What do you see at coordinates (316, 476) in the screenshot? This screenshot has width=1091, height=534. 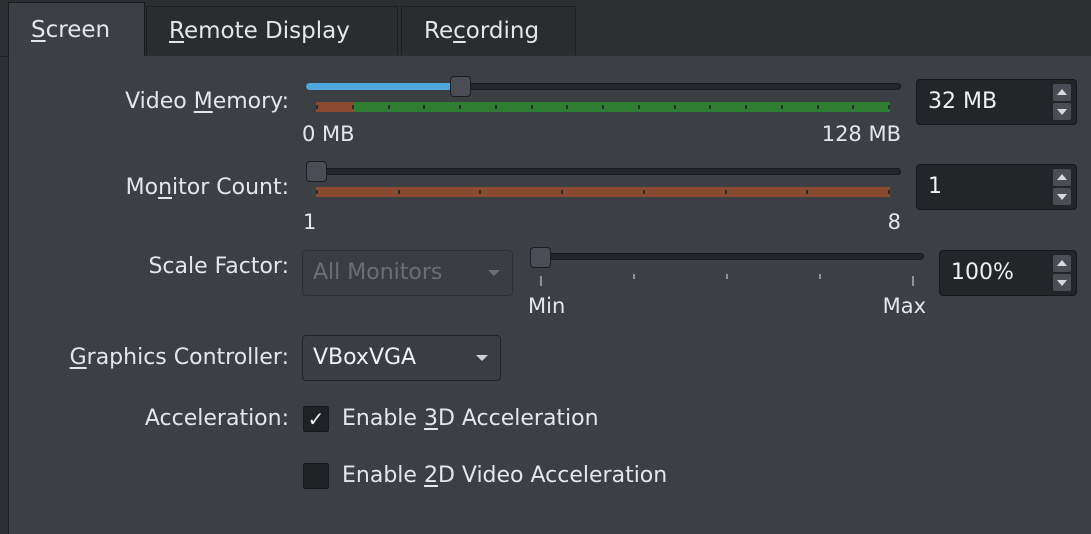 I see `enable-2d-video-acceleration-checkbox` at bounding box center [316, 476].